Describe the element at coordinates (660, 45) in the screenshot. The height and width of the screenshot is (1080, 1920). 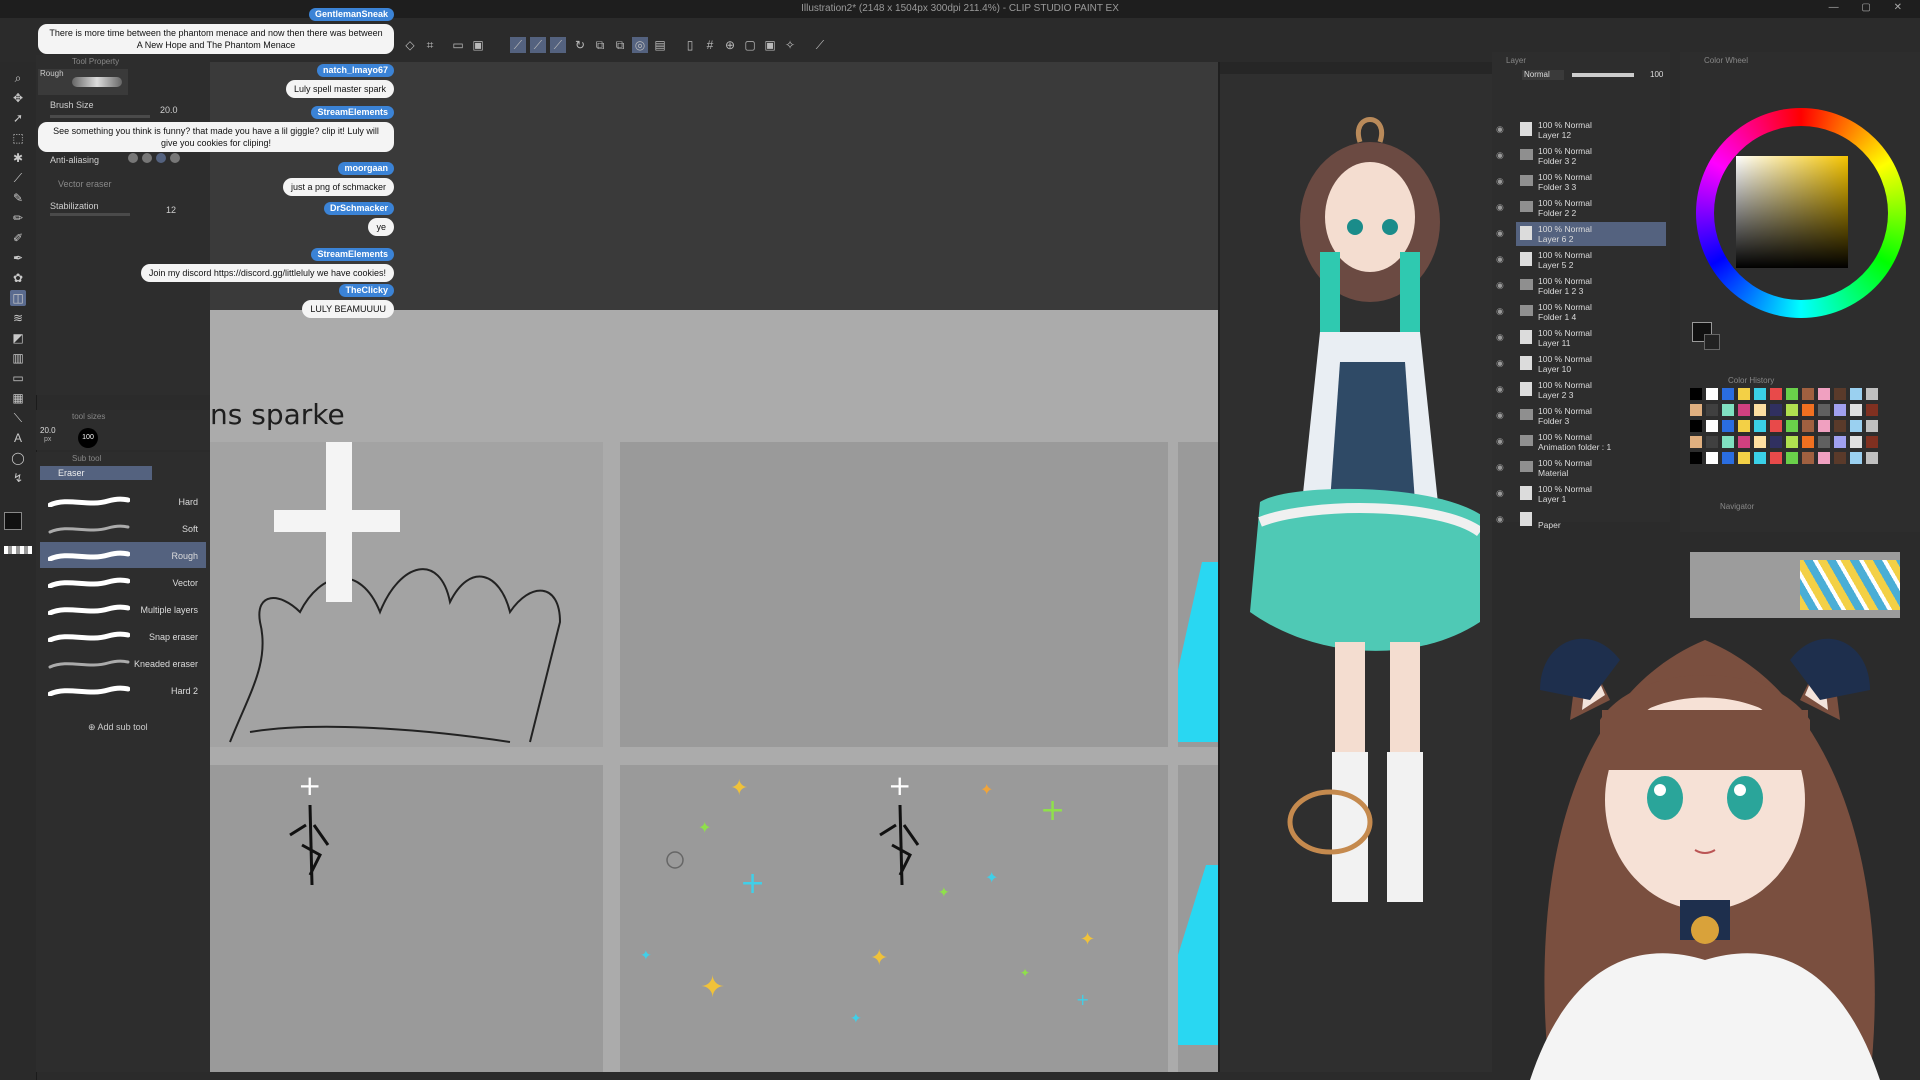
I see `frame-icon: ▤` at that location.